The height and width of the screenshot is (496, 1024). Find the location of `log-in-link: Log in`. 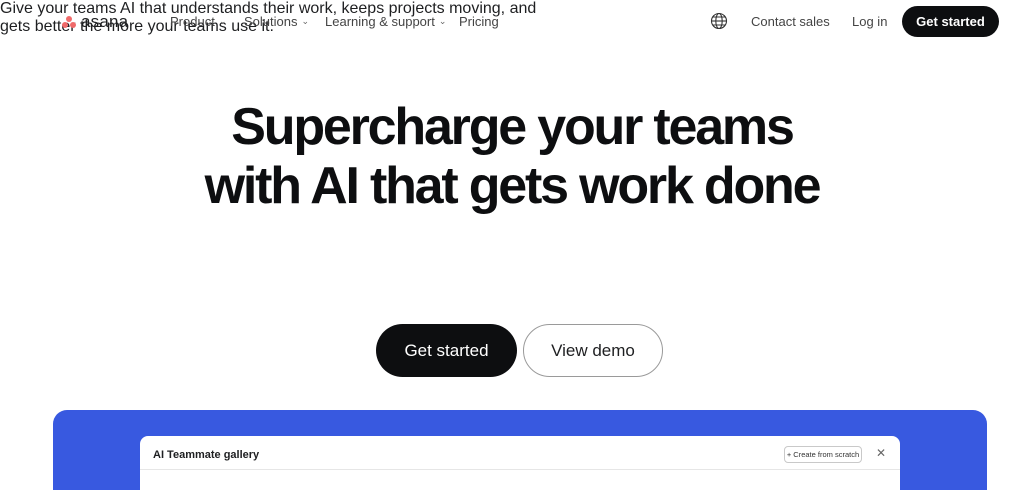

log-in-link: Log in is located at coordinates (869, 21).